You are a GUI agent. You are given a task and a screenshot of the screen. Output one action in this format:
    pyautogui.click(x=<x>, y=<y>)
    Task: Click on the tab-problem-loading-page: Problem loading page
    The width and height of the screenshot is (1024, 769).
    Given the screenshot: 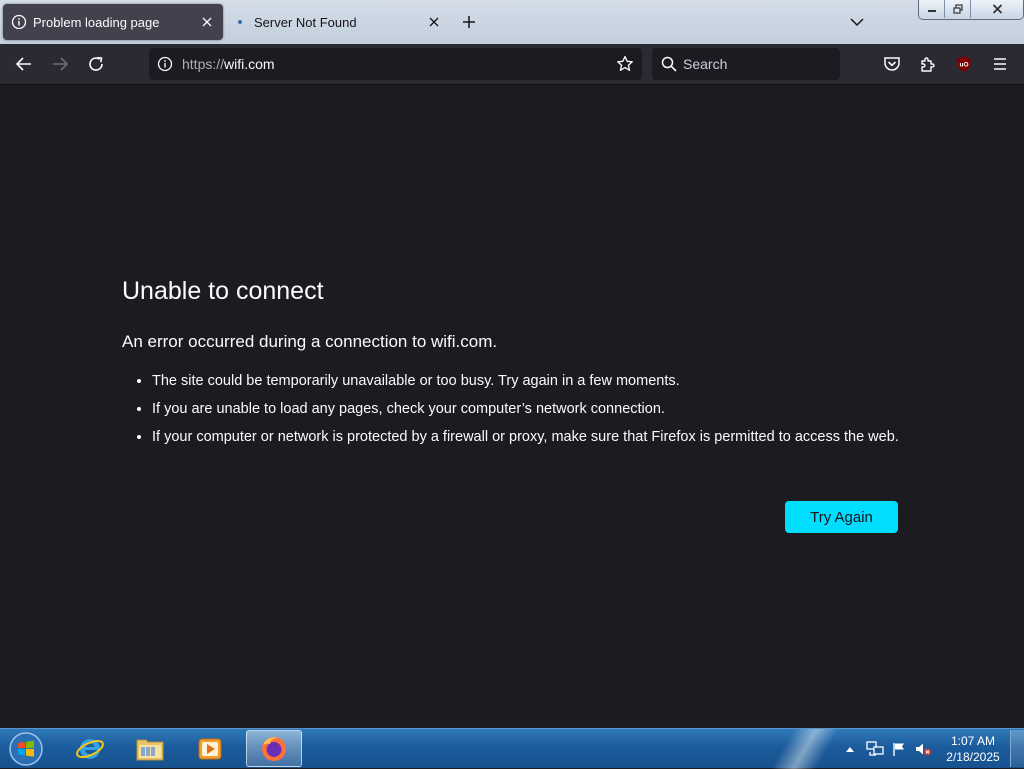 What is the action you would take?
    pyautogui.click(x=113, y=22)
    